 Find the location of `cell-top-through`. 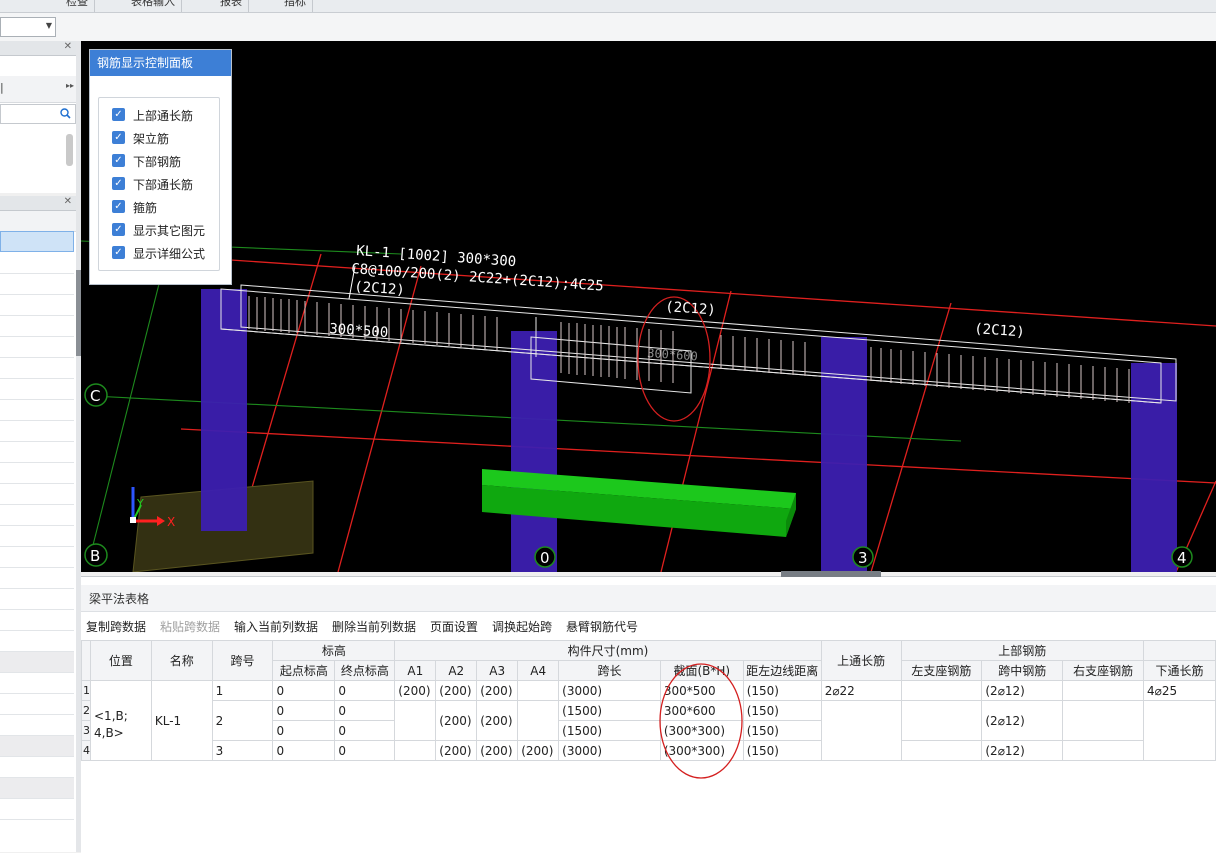

cell-top-through is located at coordinates (861, 730).